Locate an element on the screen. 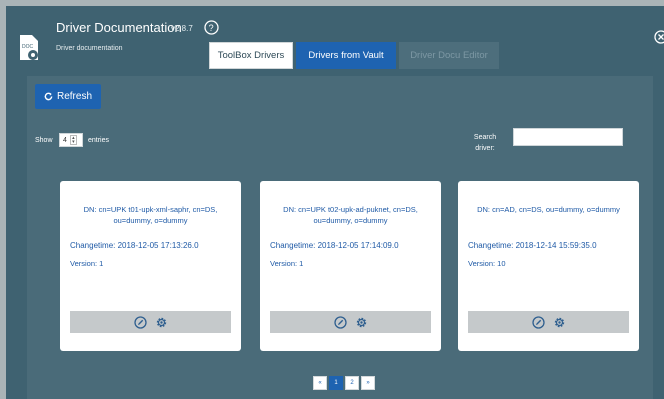  driver-dn: DN: cn=AD, cn=DS, ou=dummy, o=dummy is located at coordinates (548, 209).